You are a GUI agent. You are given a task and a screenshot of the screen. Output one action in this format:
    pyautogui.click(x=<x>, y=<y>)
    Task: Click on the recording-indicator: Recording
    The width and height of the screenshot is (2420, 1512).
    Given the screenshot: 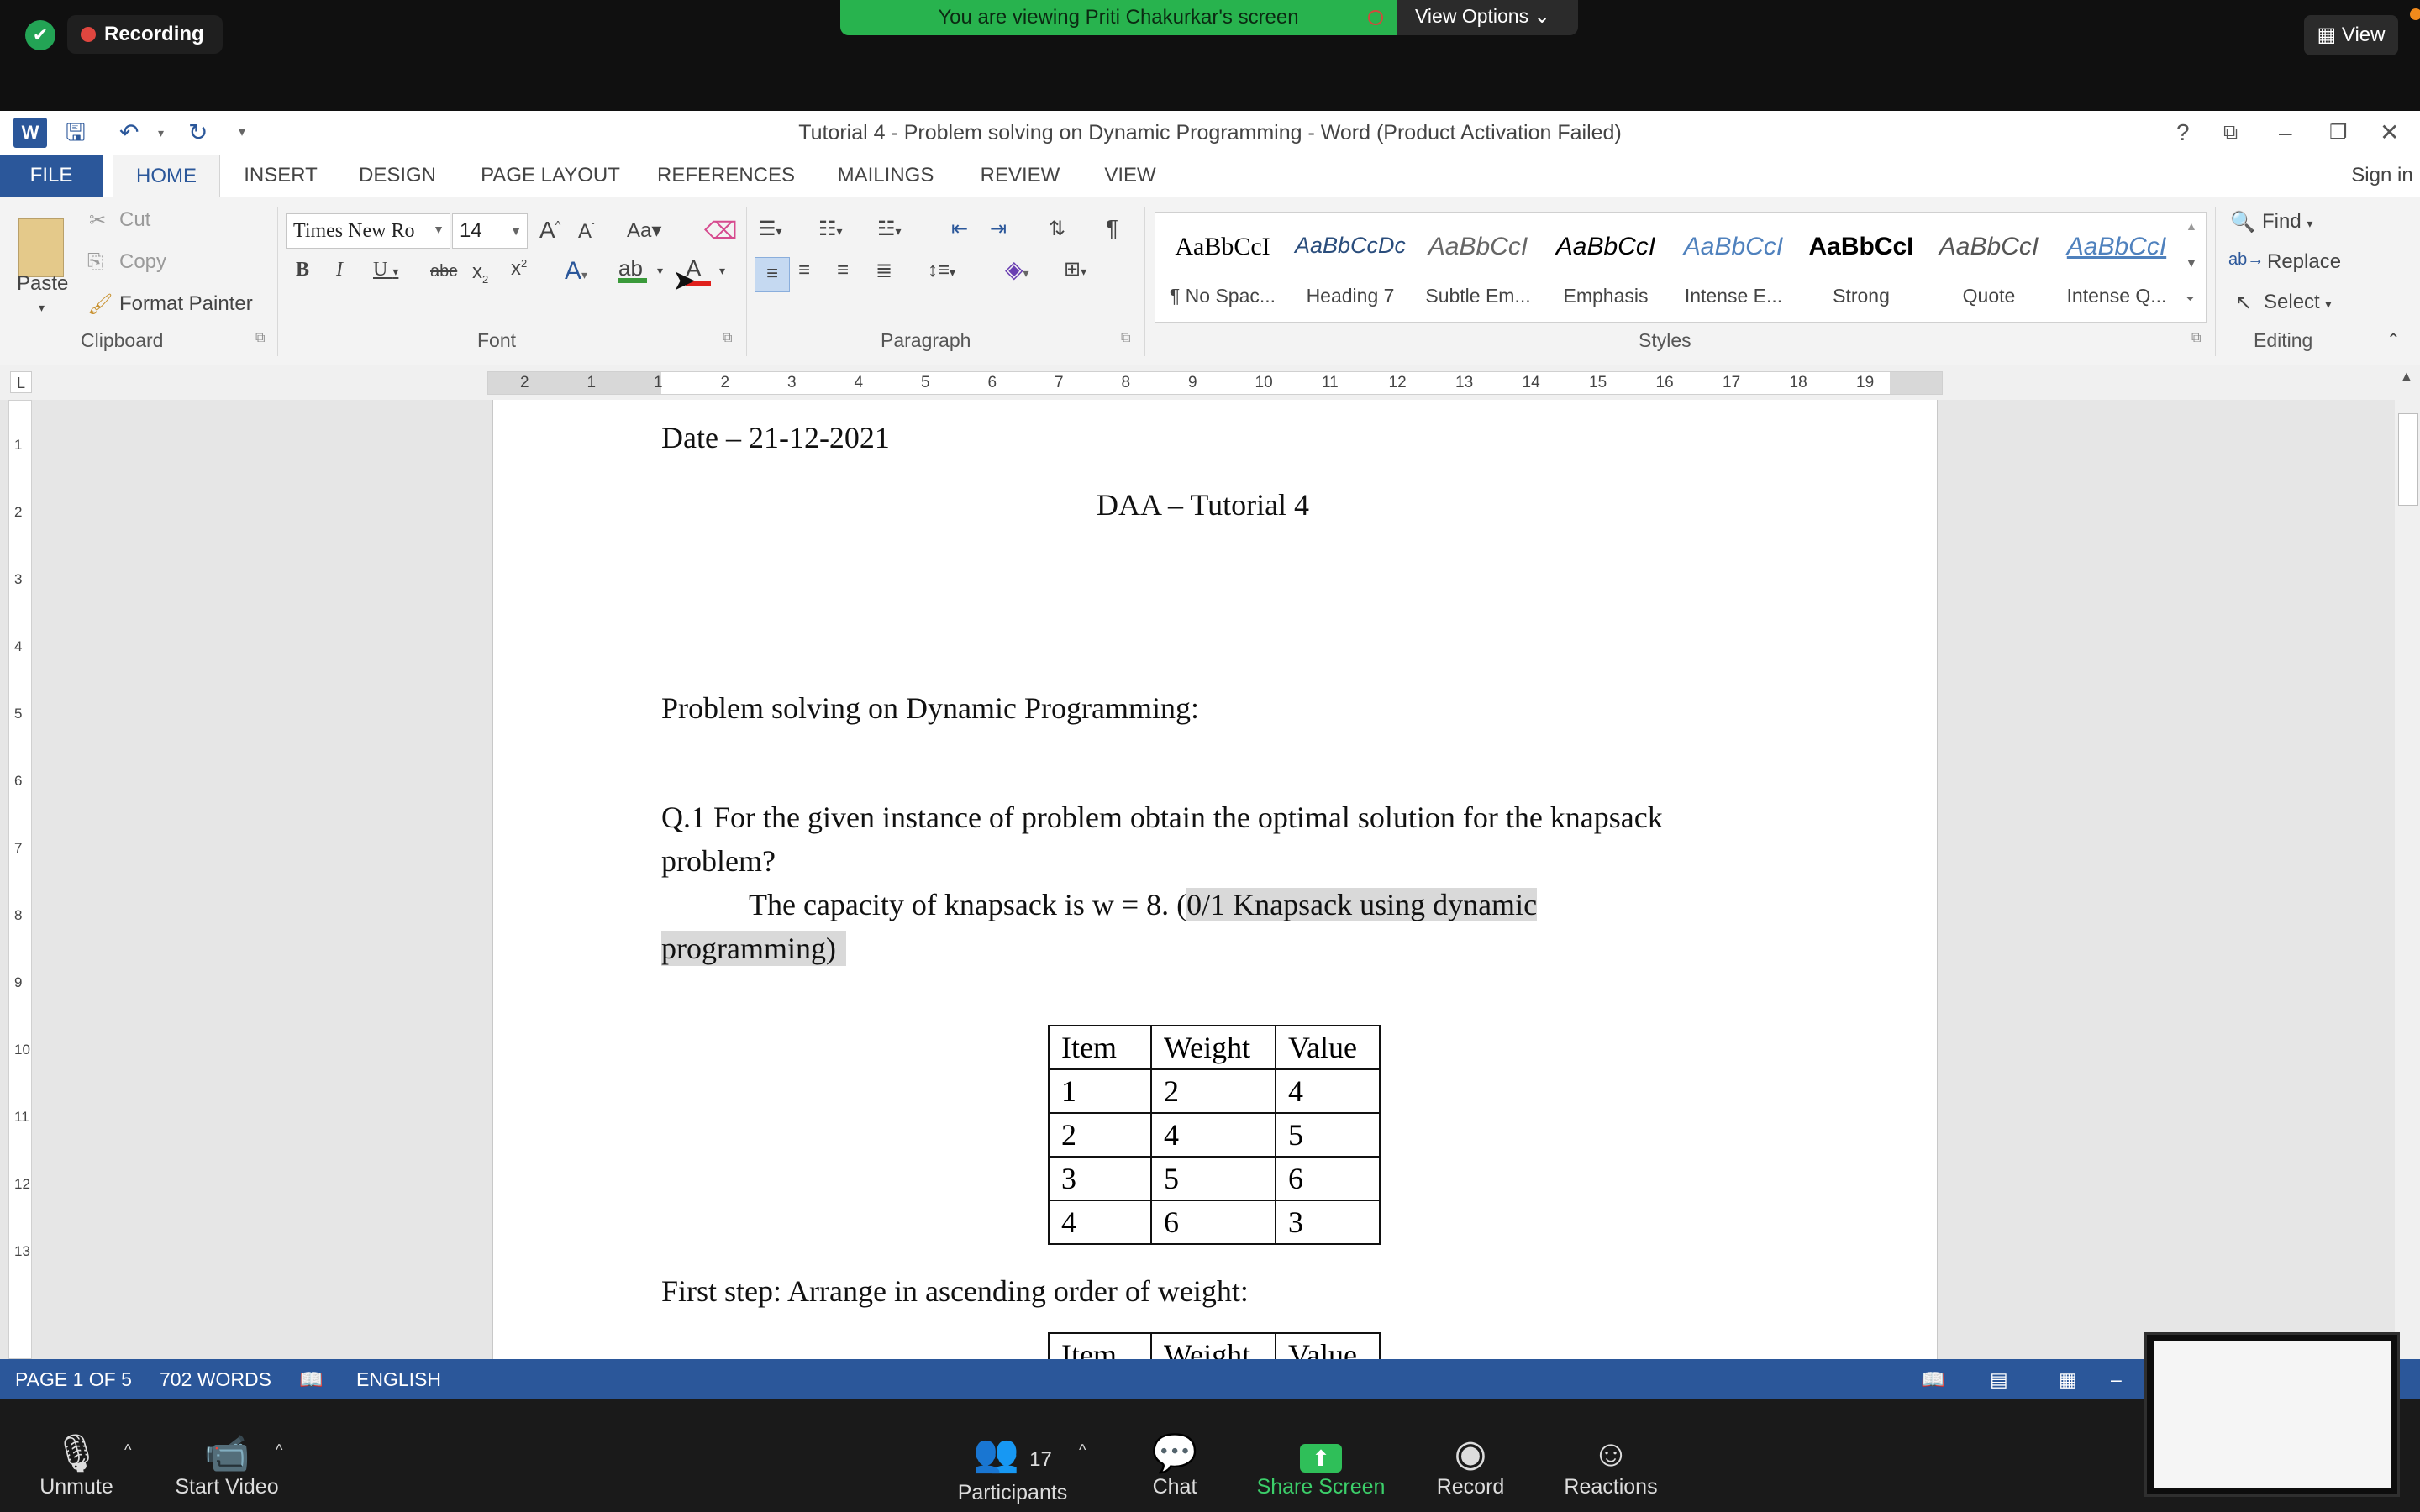 What is the action you would take?
    pyautogui.click(x=145, y=34)
    